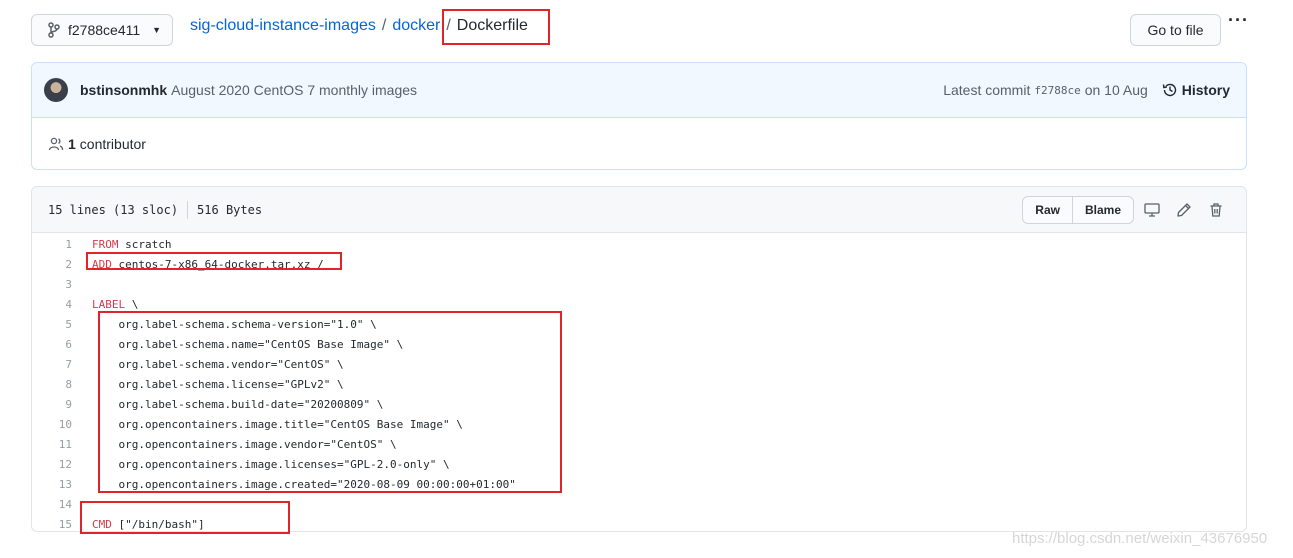  What do you see at coordinates (52, 504) in the screenshot?
I see `line-number: 14` at bounding box center [52, 504].